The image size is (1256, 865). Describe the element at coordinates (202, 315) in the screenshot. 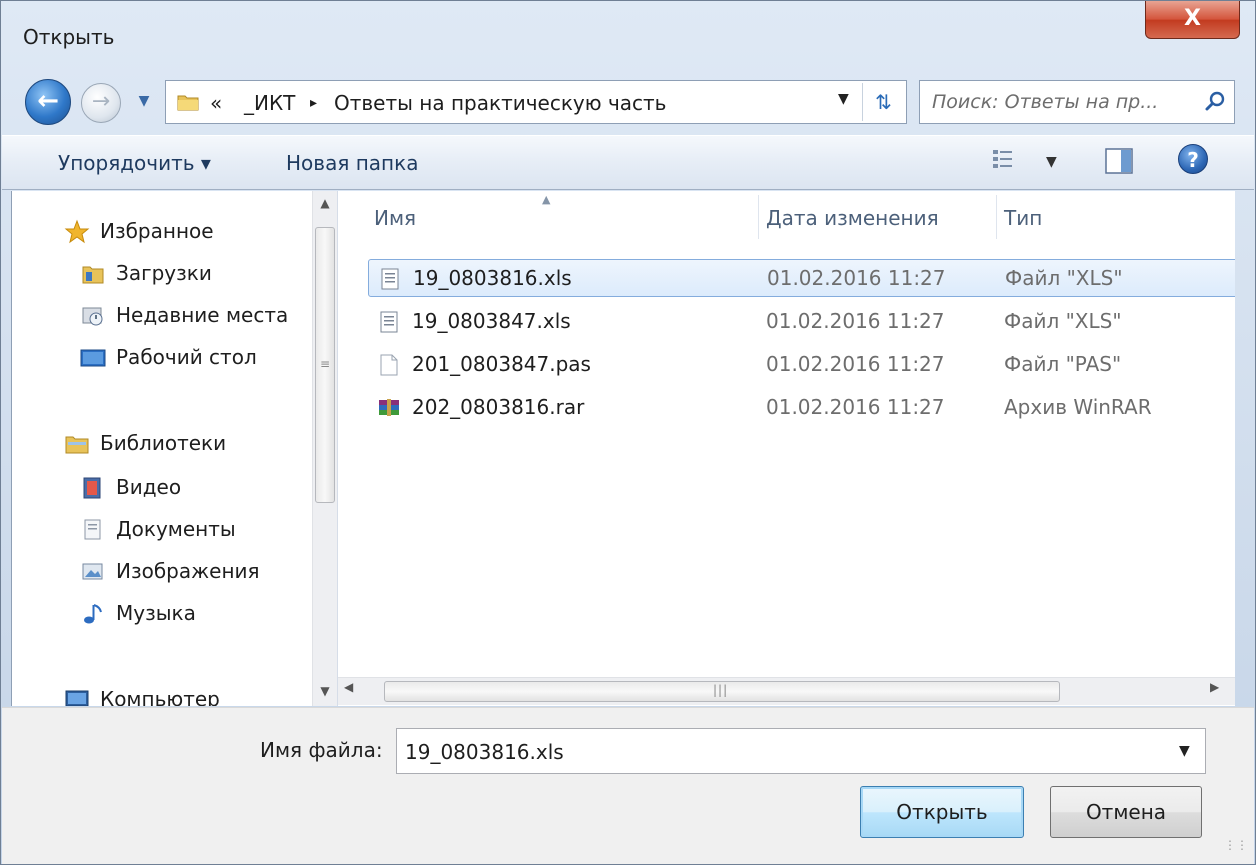

I see `nav-label: Недавние места` at that location.